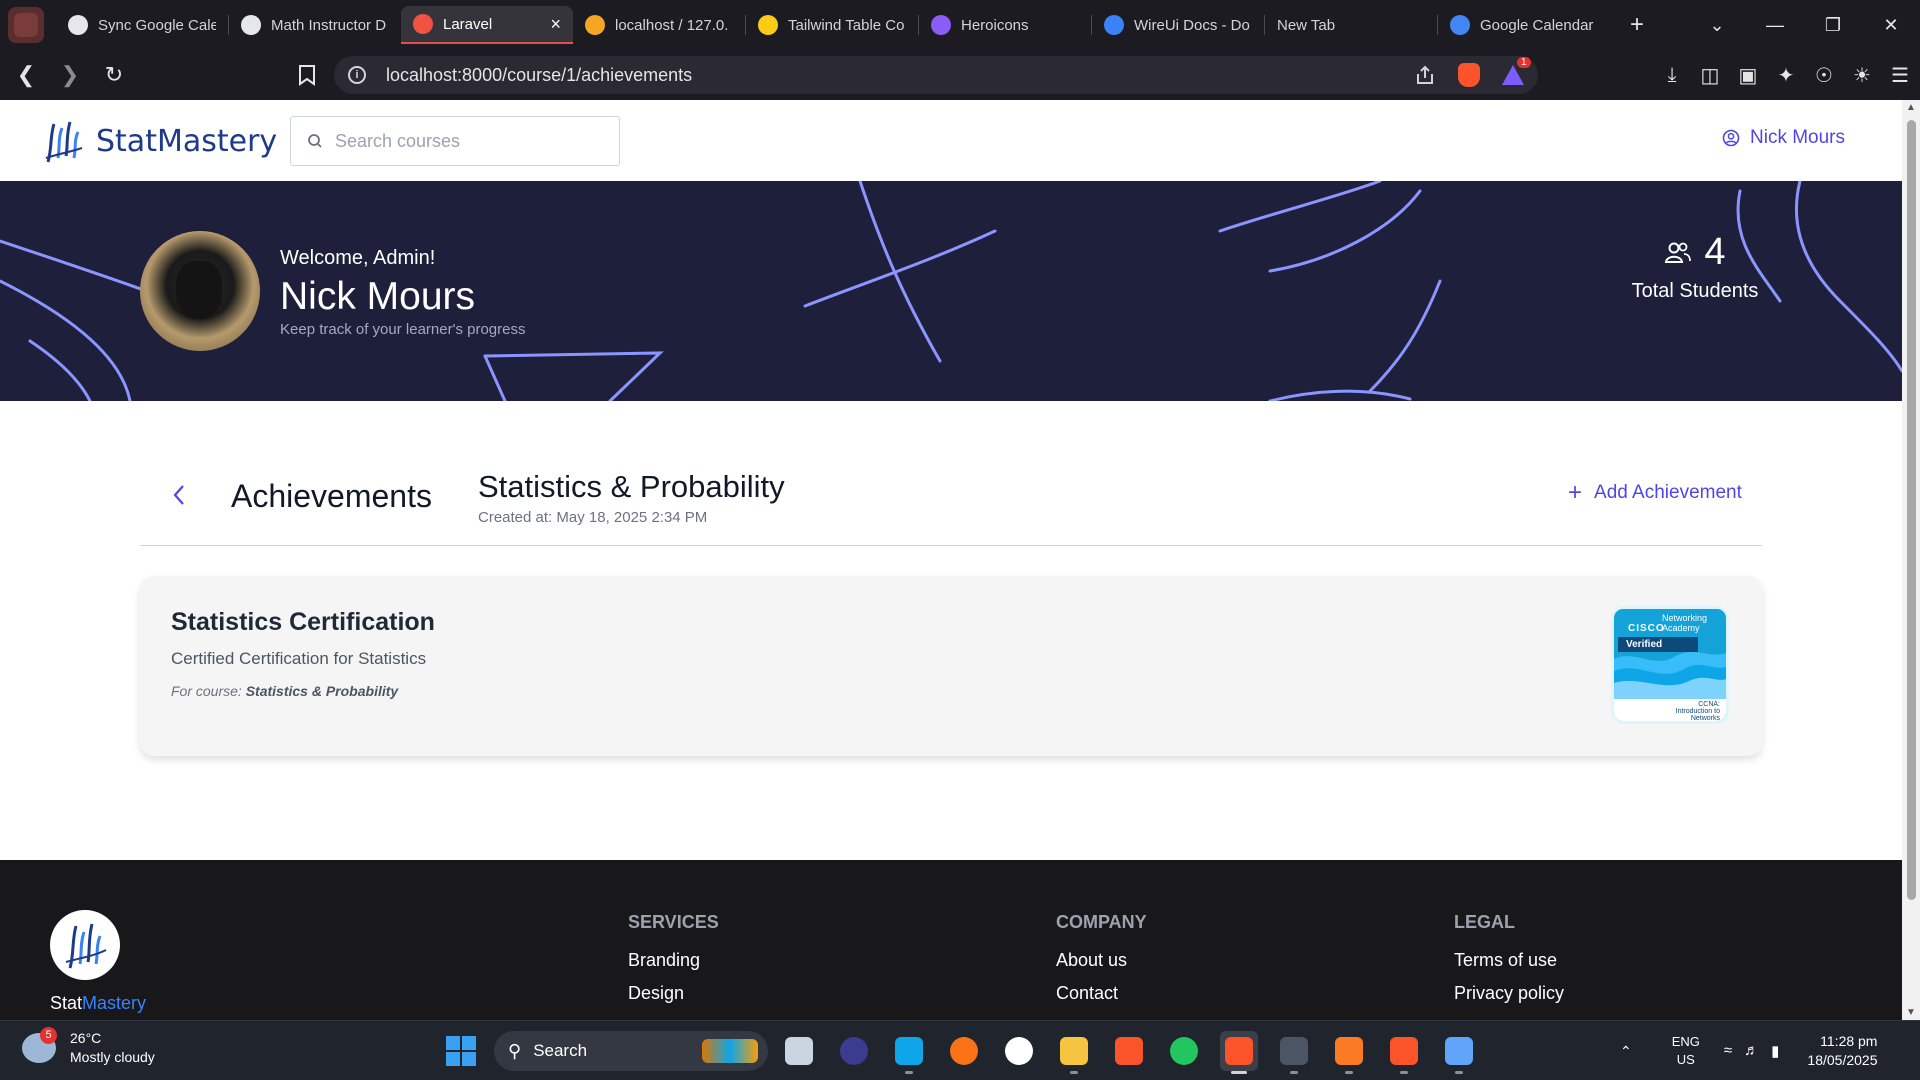  I want to click on xampp-icon, so click(1349, 1052).